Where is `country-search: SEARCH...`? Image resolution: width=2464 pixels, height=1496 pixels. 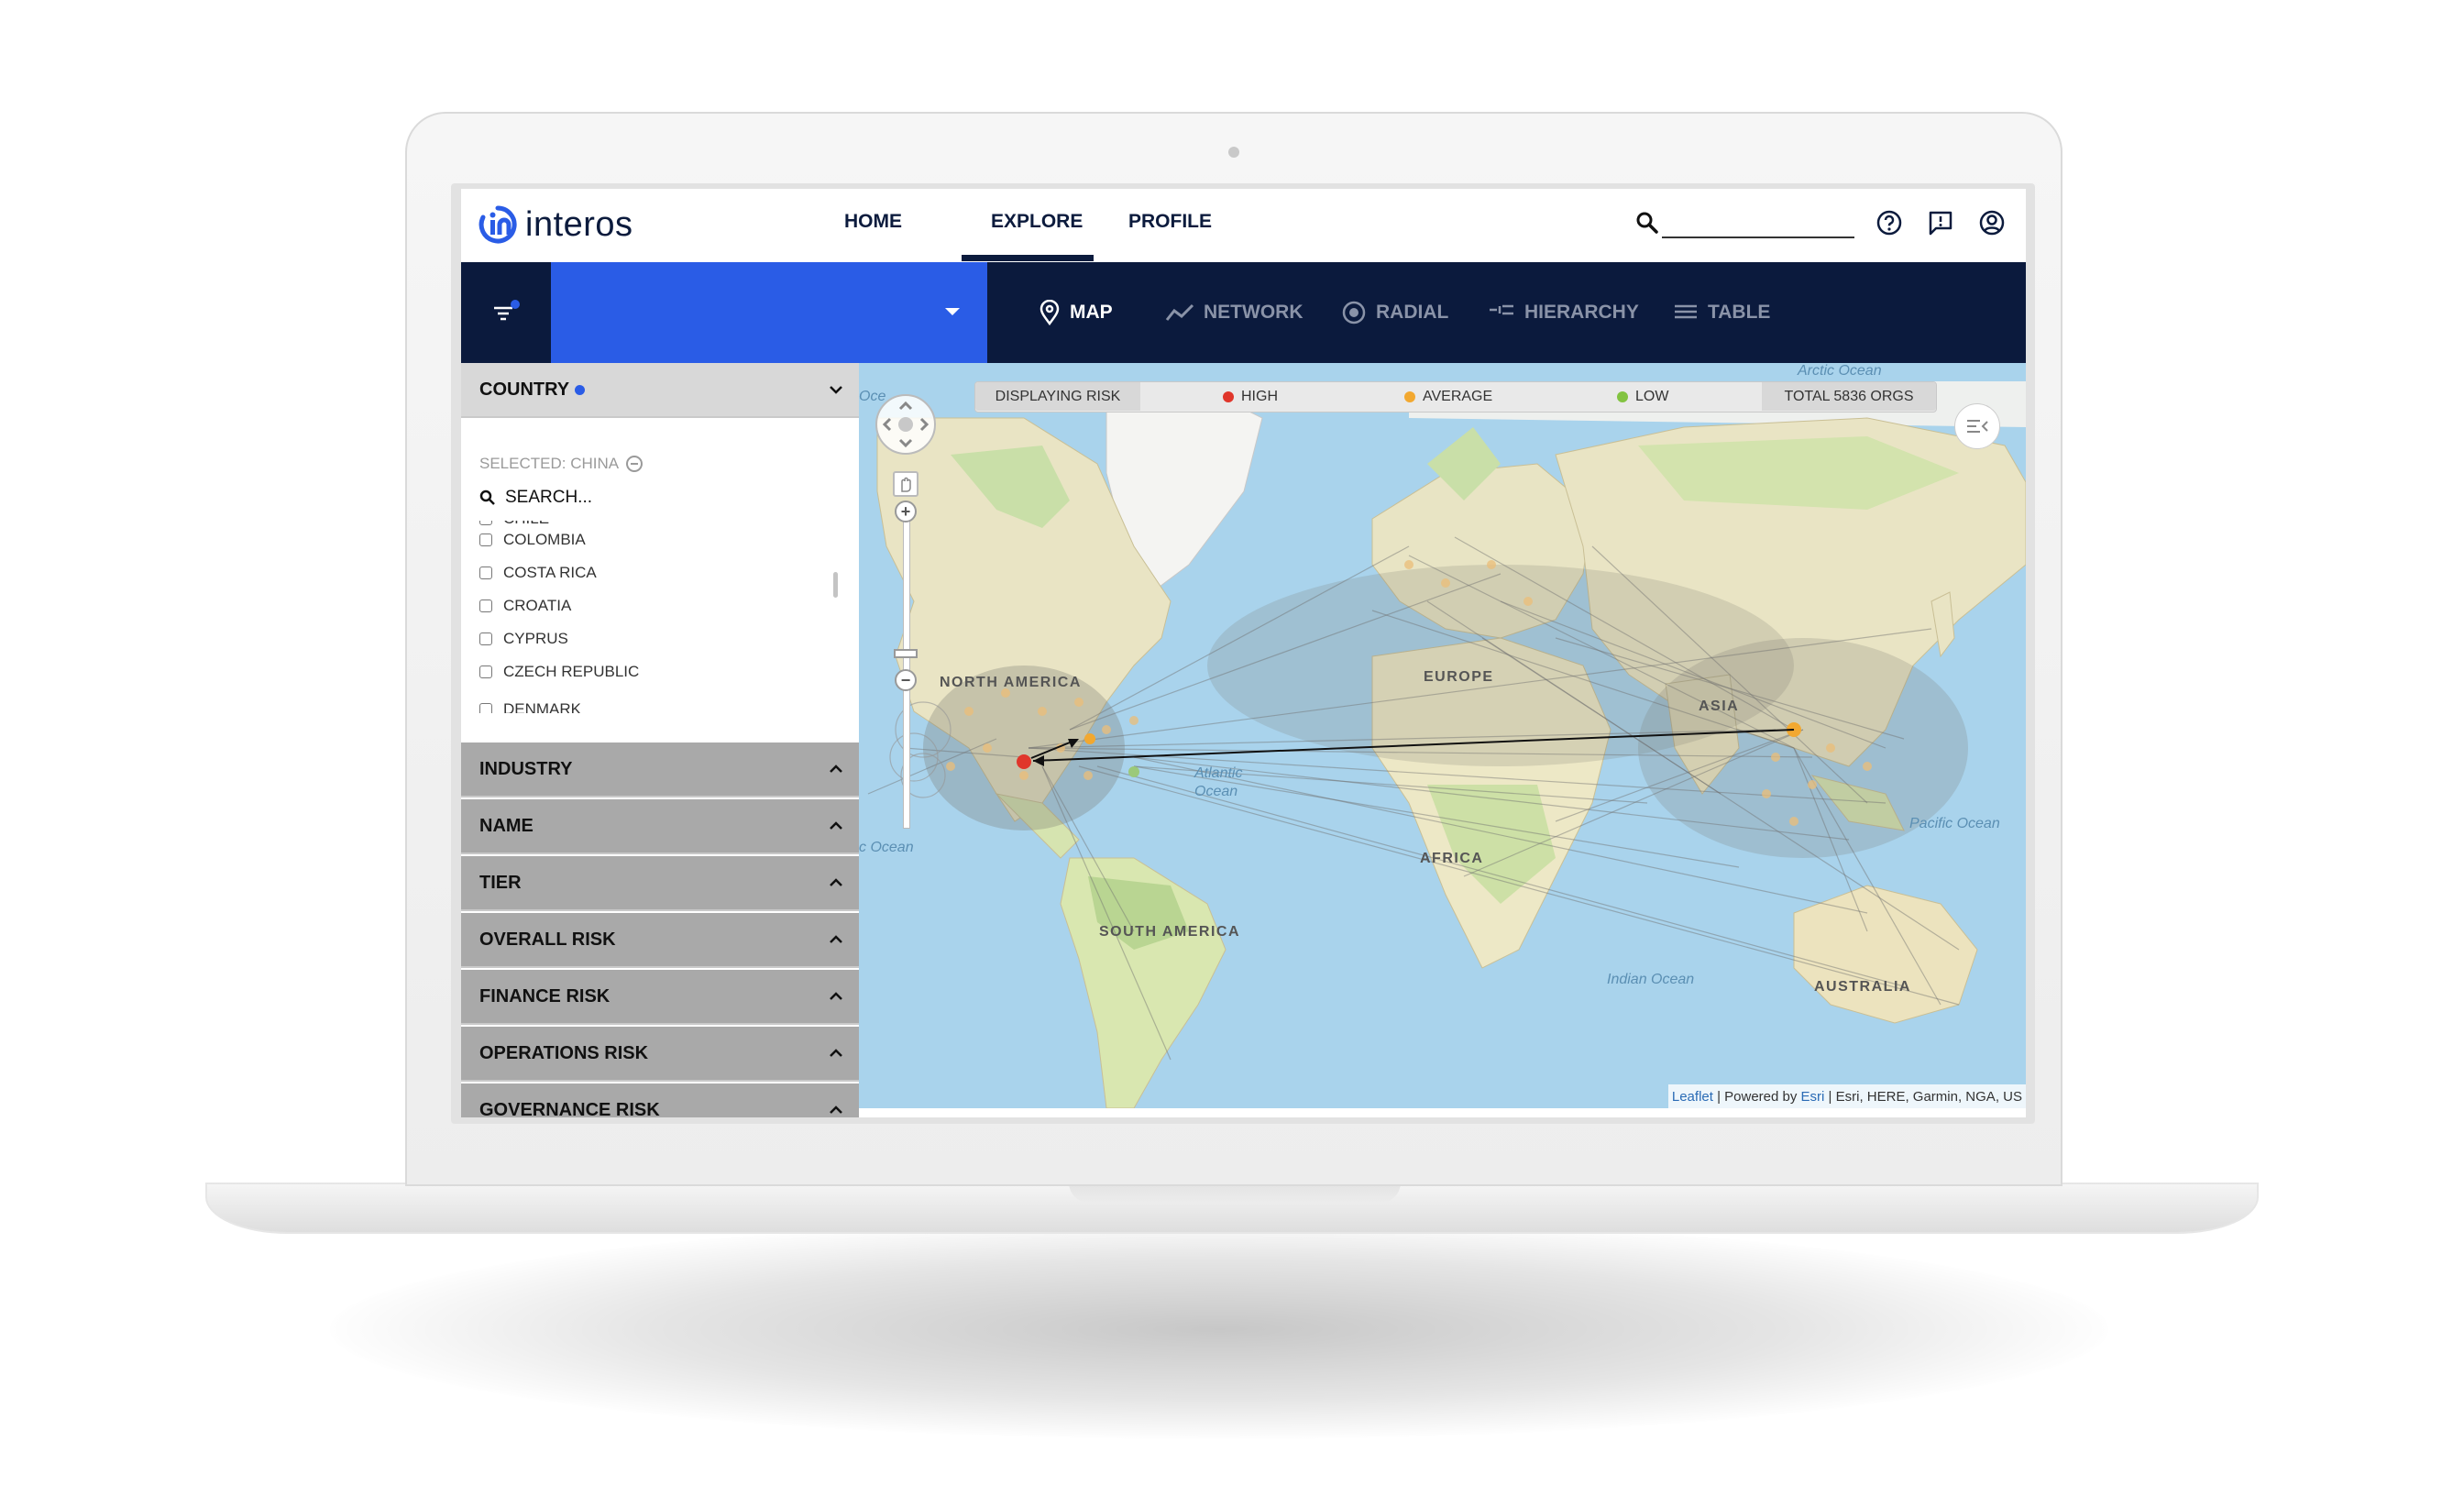 country-search: SEARCH... is located at coordinates (535, 498).